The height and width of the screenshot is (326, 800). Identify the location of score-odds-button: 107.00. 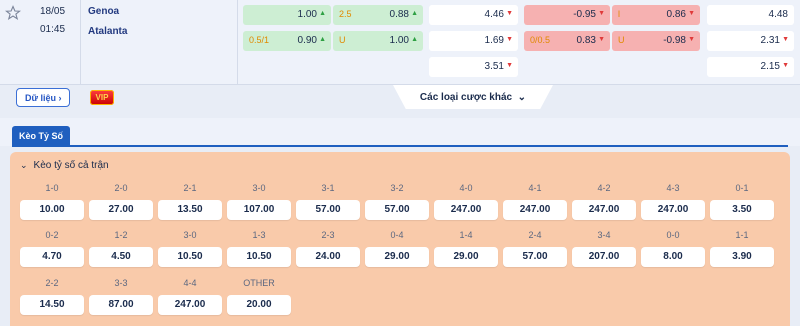
(259, 210).